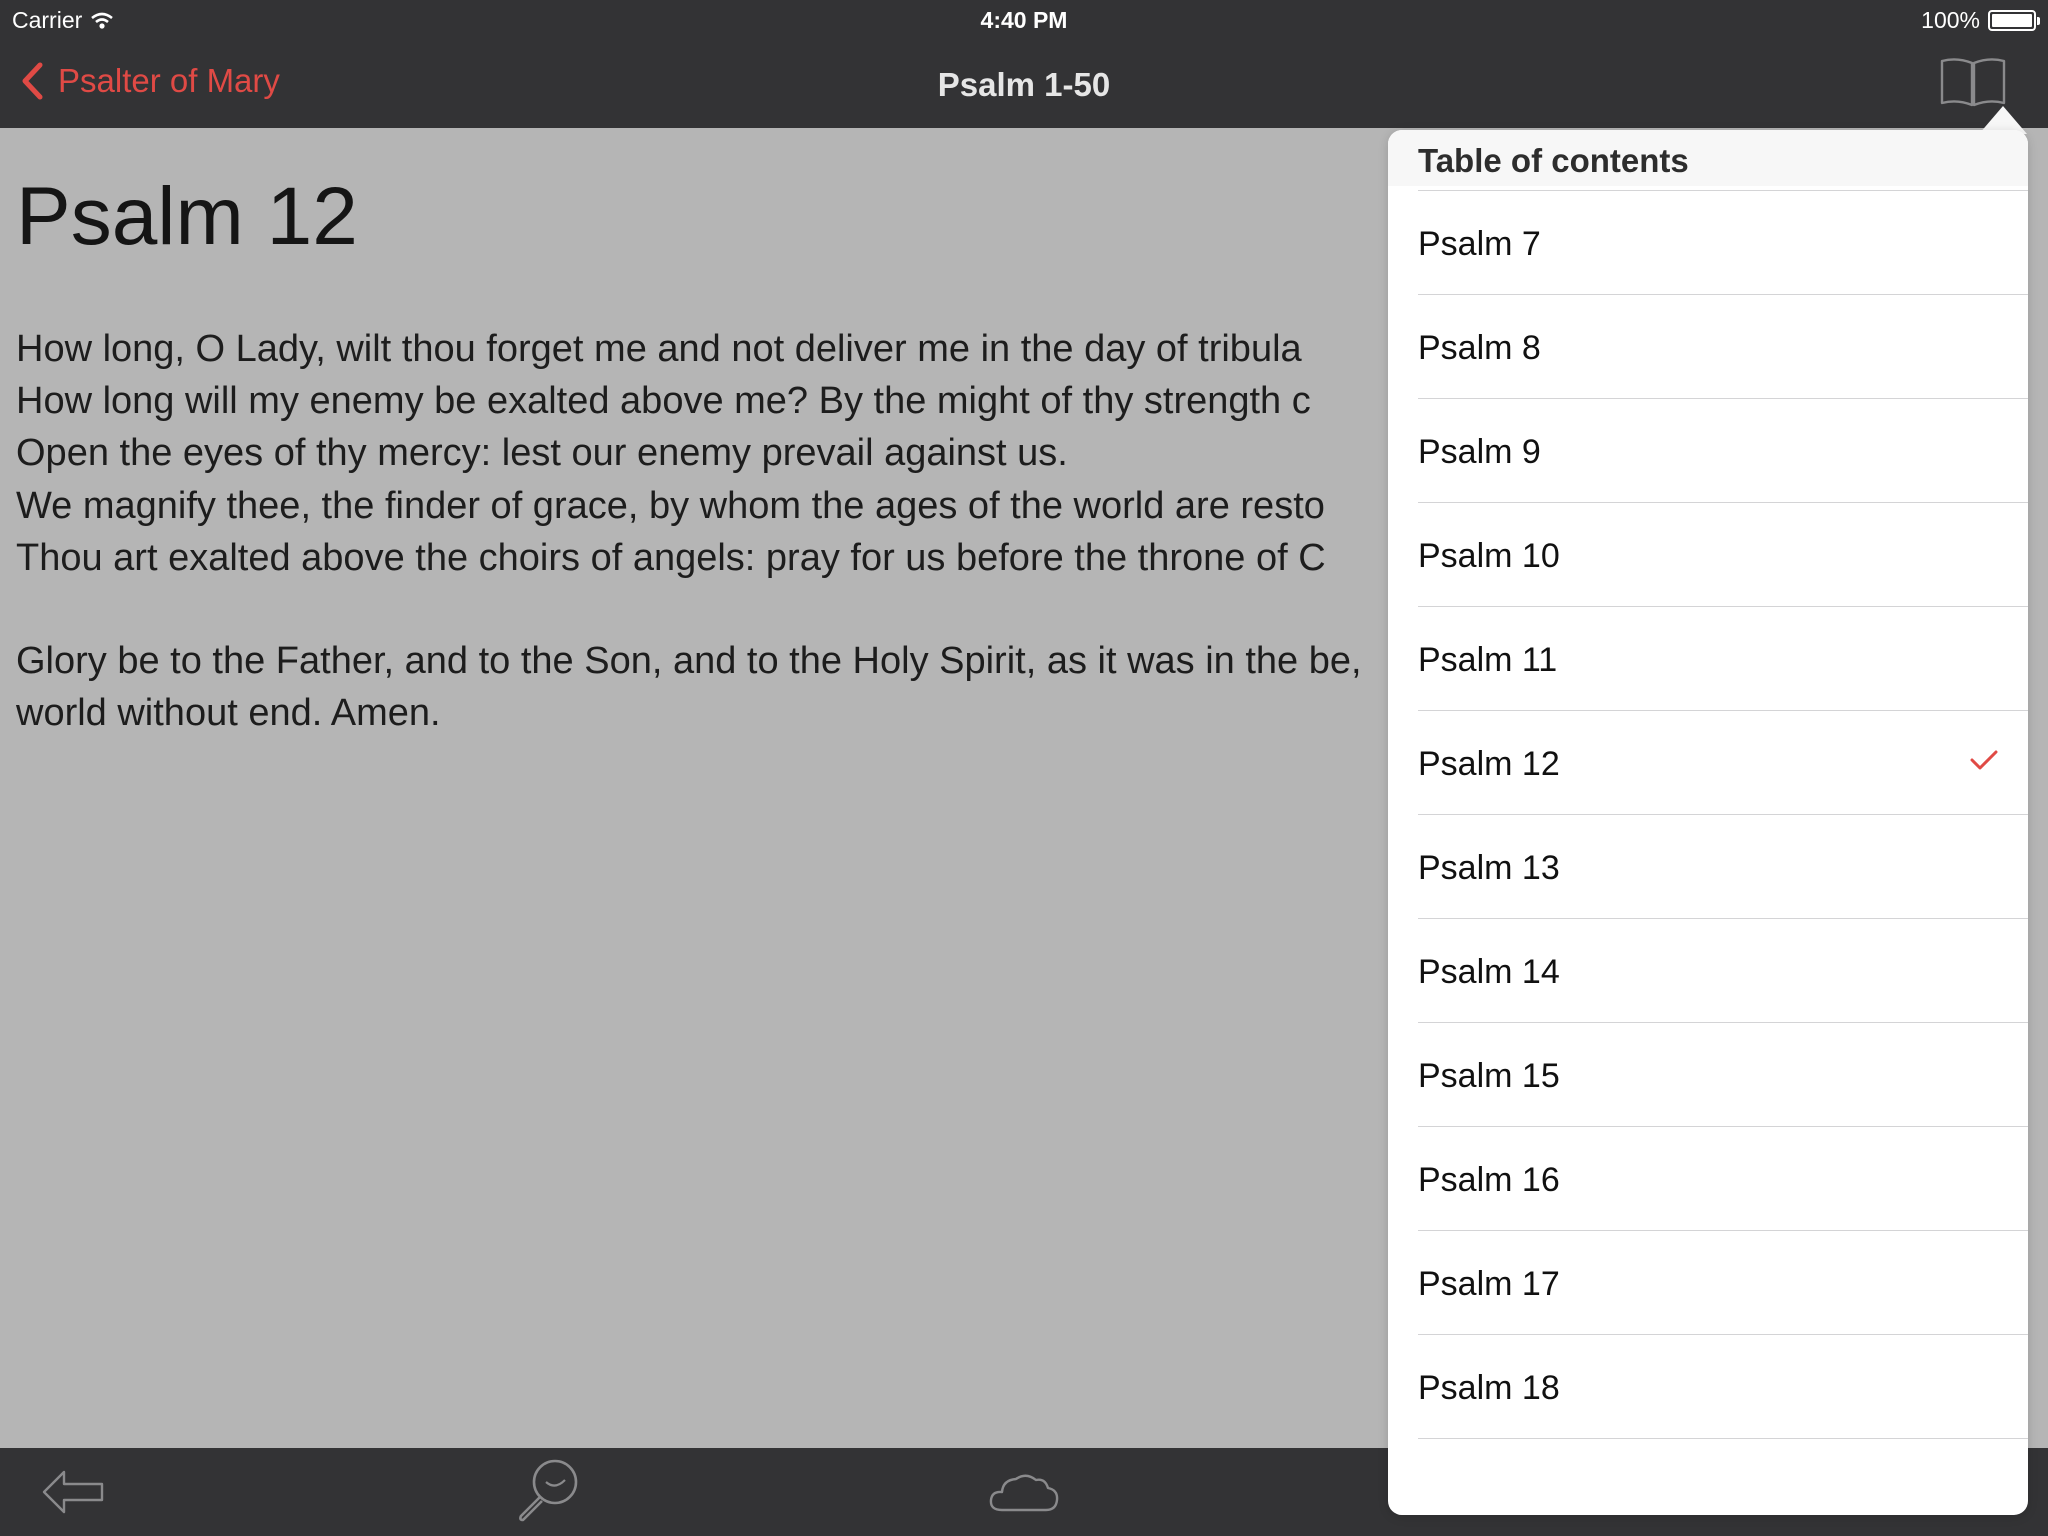  What do you see at coordinates (1024, 1492) in the screenshot?
I see `cloud-icon` at bounding box center [1024, 1492].